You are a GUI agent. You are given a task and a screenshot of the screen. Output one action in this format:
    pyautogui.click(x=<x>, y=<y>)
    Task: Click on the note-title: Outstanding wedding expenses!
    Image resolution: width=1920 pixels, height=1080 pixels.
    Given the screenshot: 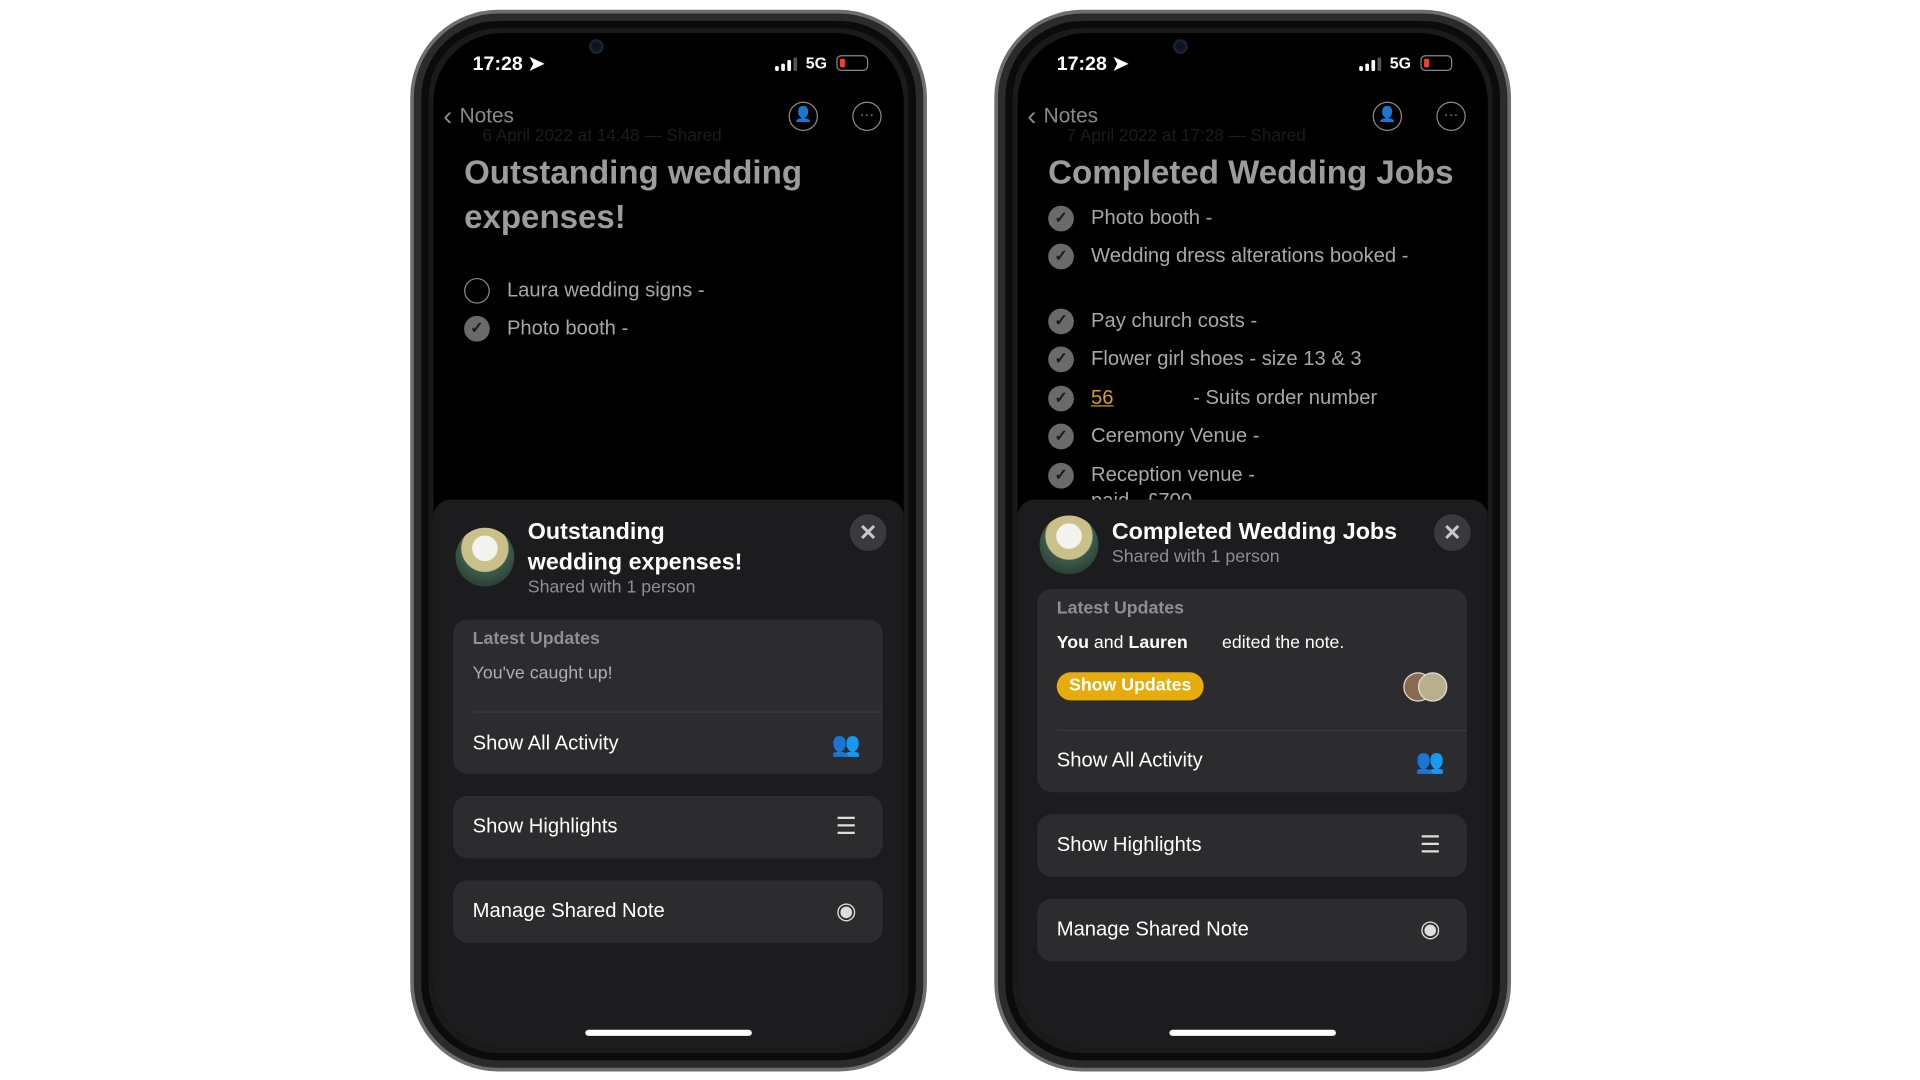 What is the action you would take?
    pyautogui.click(x=633, y=195)
    